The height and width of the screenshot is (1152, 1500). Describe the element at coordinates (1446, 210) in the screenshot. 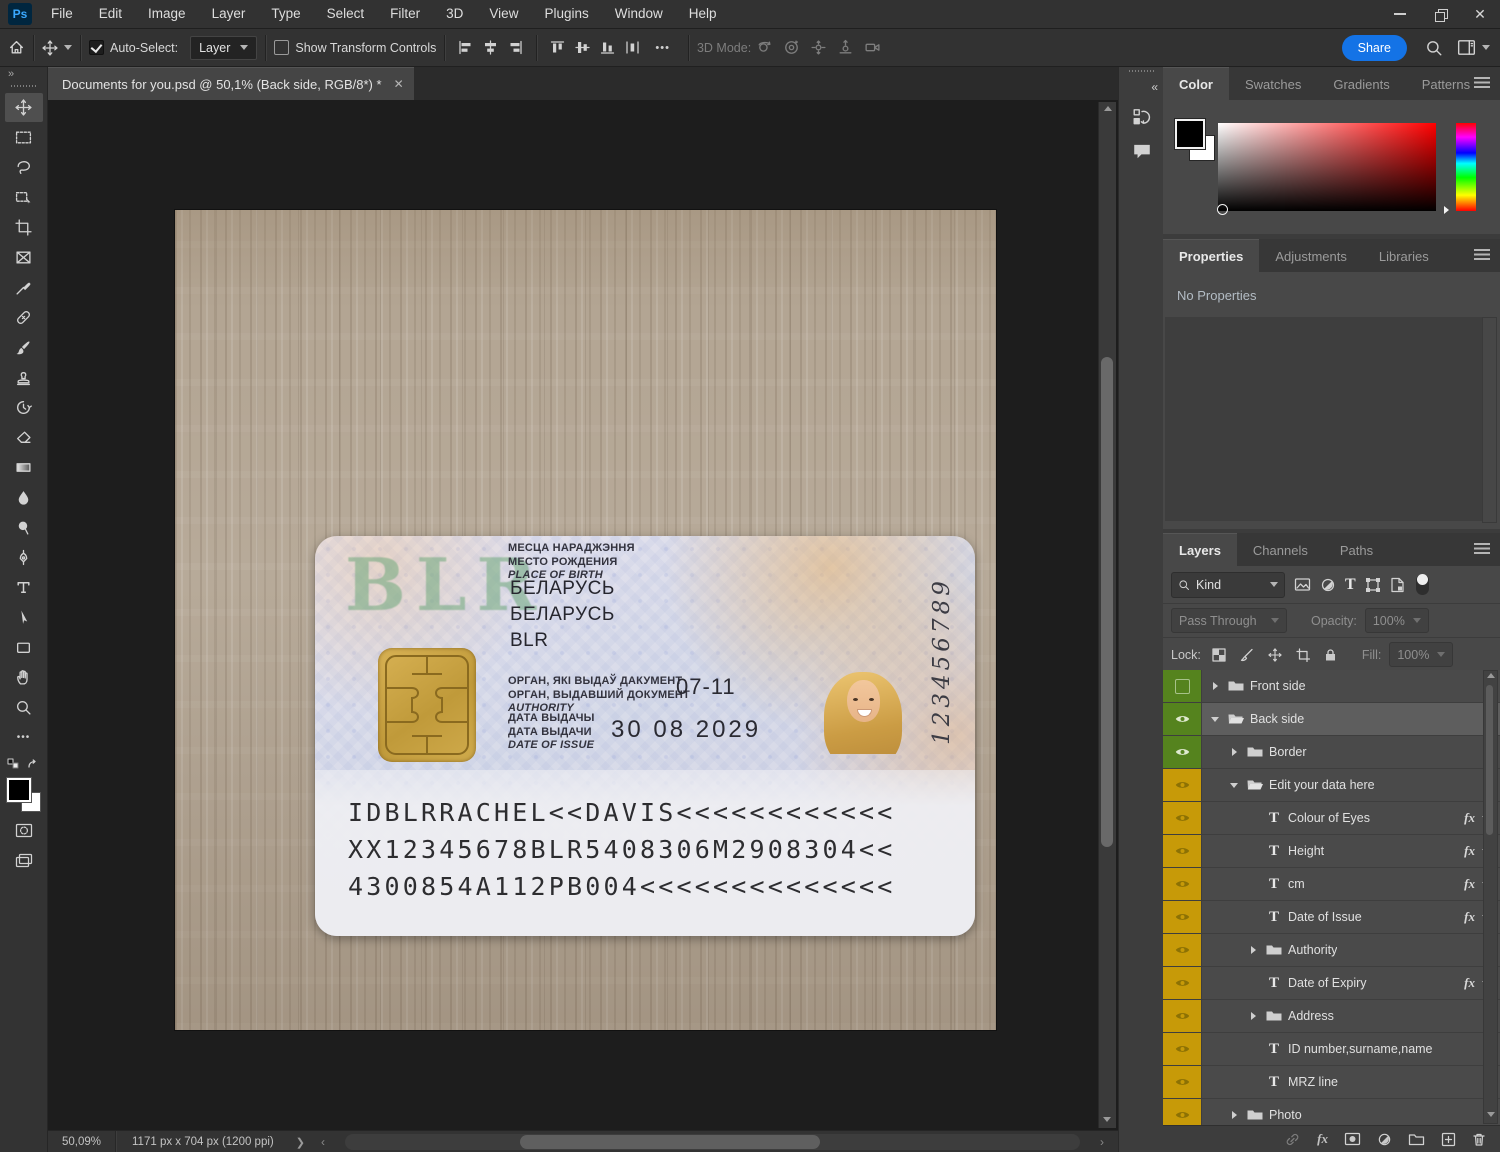

I see `hue-slider-marker` at that location.